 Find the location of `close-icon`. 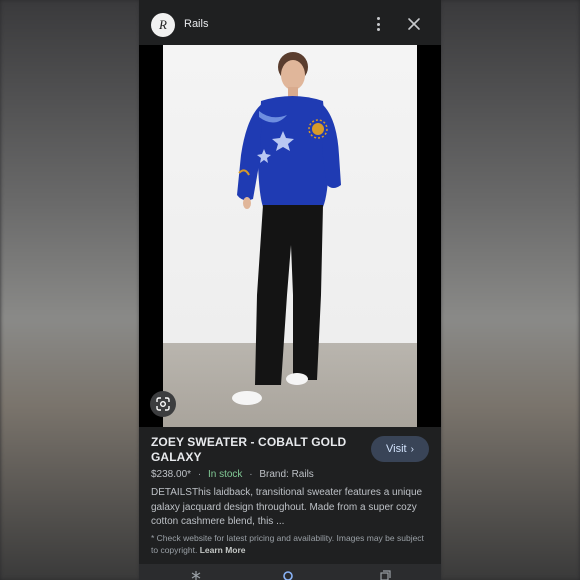

close-icon is located at coordinates (414, 24).